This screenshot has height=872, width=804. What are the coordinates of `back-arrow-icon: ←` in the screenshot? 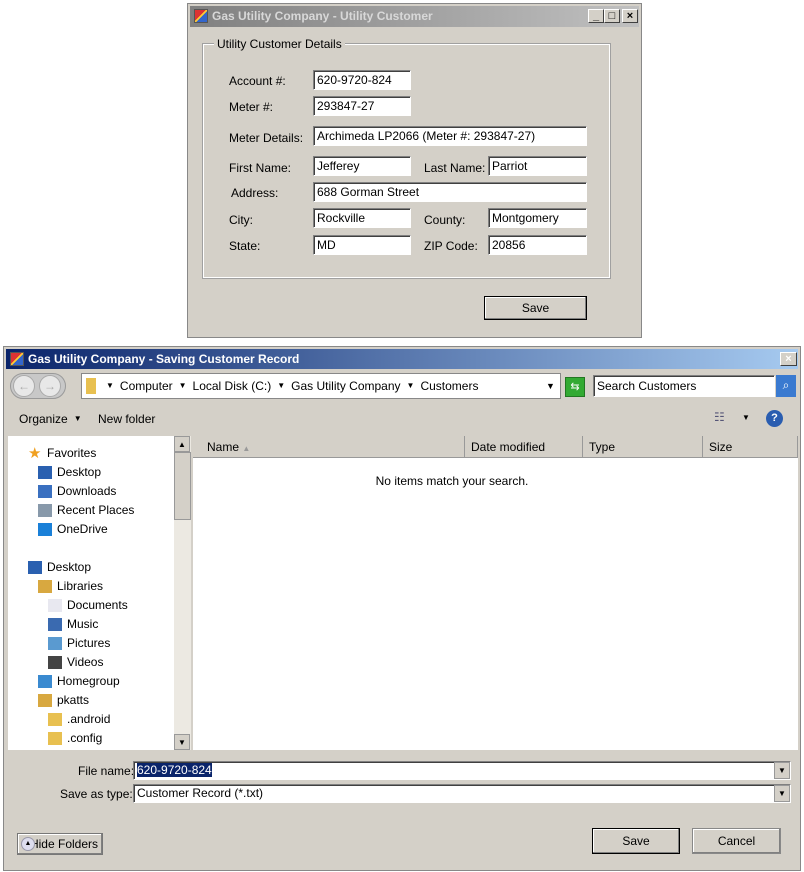 It's located at (24, 386).